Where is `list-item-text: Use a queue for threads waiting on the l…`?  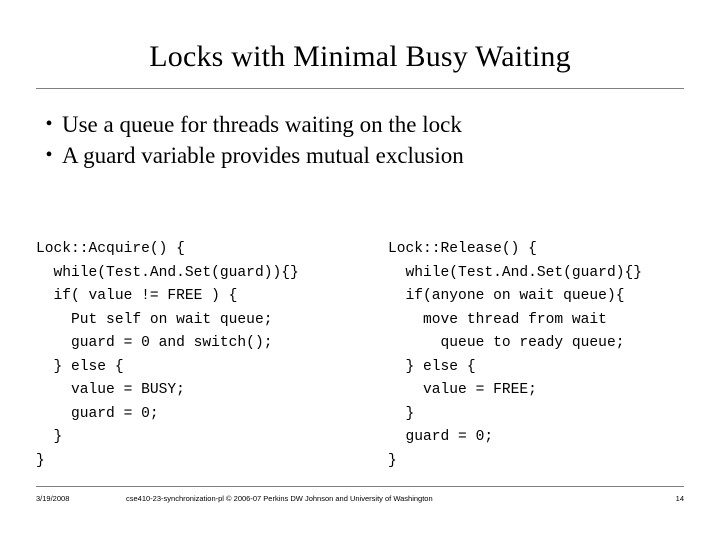 list-item-text: Use a queue for threads waiting on the l… is located at coordinates (262, 124).